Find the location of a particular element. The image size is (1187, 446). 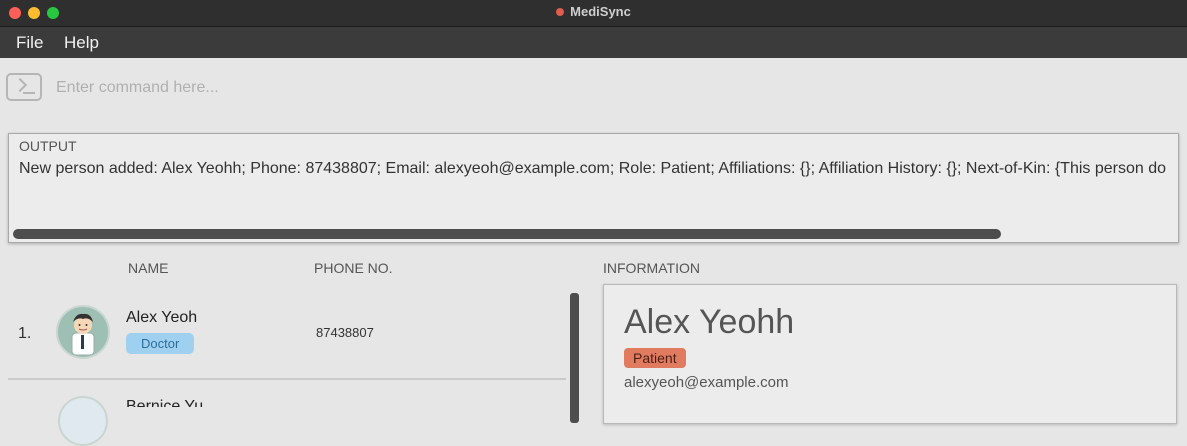

terminal-icon is located at coordinates (24, 87).